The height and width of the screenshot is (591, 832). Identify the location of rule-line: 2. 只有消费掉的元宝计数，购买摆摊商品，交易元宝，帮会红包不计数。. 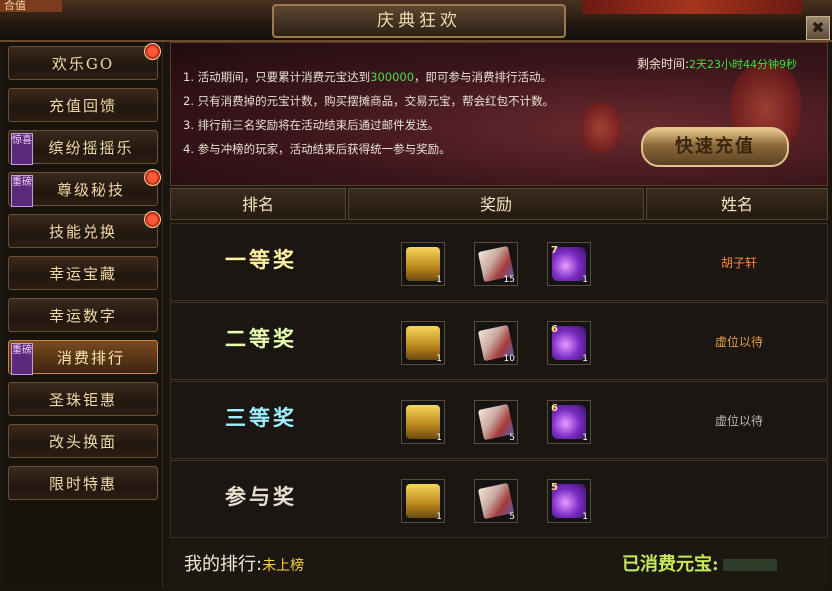
(368, 101).